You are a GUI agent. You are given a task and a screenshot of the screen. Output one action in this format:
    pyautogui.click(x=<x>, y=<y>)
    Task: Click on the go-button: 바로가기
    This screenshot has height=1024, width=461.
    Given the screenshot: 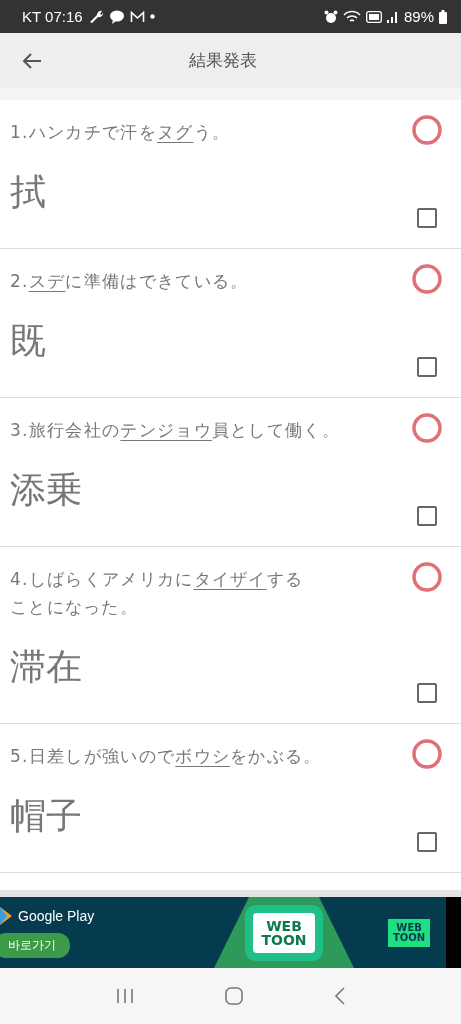 What is the action you would take?
    pyautogui.click(x=35, y=945)
    